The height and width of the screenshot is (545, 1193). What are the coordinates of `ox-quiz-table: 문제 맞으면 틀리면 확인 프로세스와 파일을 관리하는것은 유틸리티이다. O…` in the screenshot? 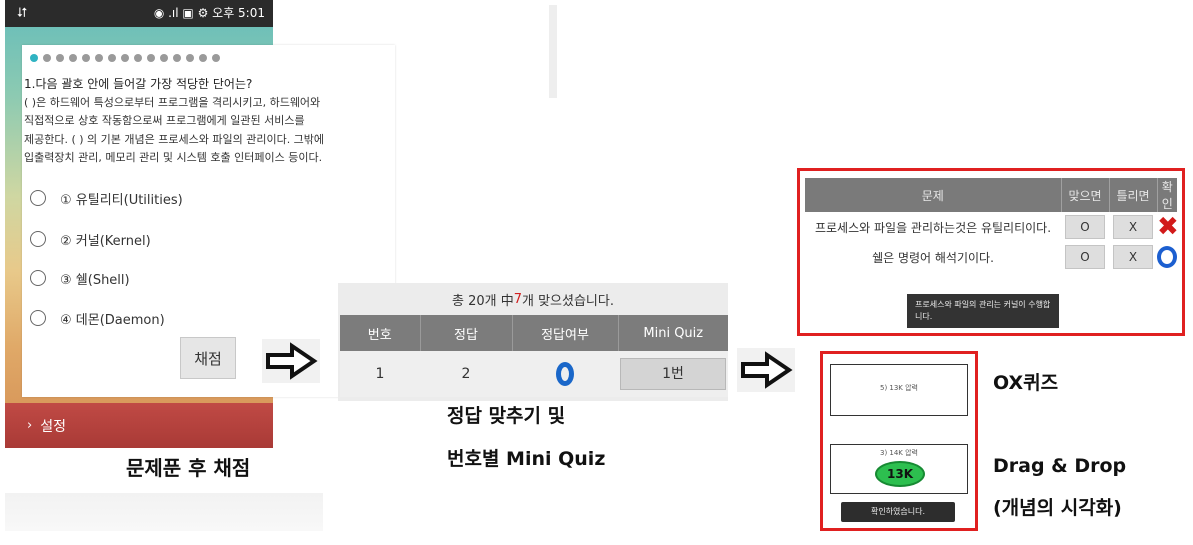 It's located at (992, 225).